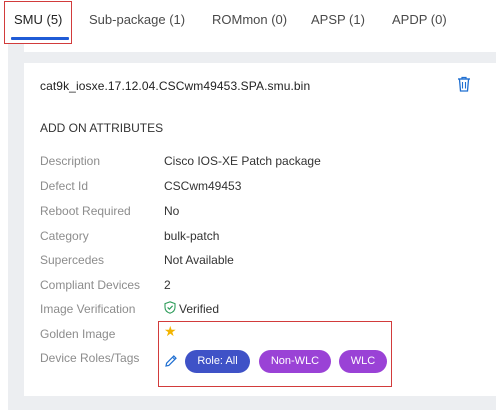 The height and width of the screenshot is (418, 504). Describe the element at coordinates (64, 186) in the screenshot. I see `defect-id-label: Defect Id` at that location.